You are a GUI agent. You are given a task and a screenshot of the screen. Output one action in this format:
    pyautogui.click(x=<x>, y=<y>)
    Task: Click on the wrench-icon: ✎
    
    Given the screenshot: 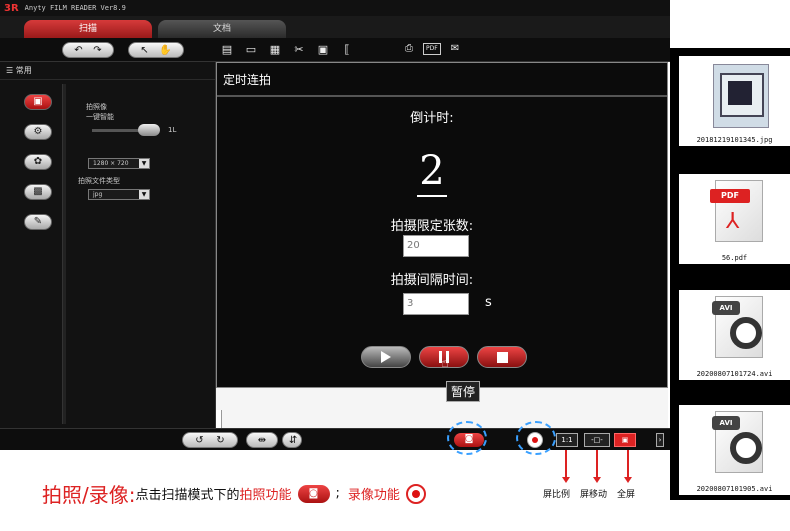 What is the action you would take?
    pyautogui.click(x=38, y=222)
    